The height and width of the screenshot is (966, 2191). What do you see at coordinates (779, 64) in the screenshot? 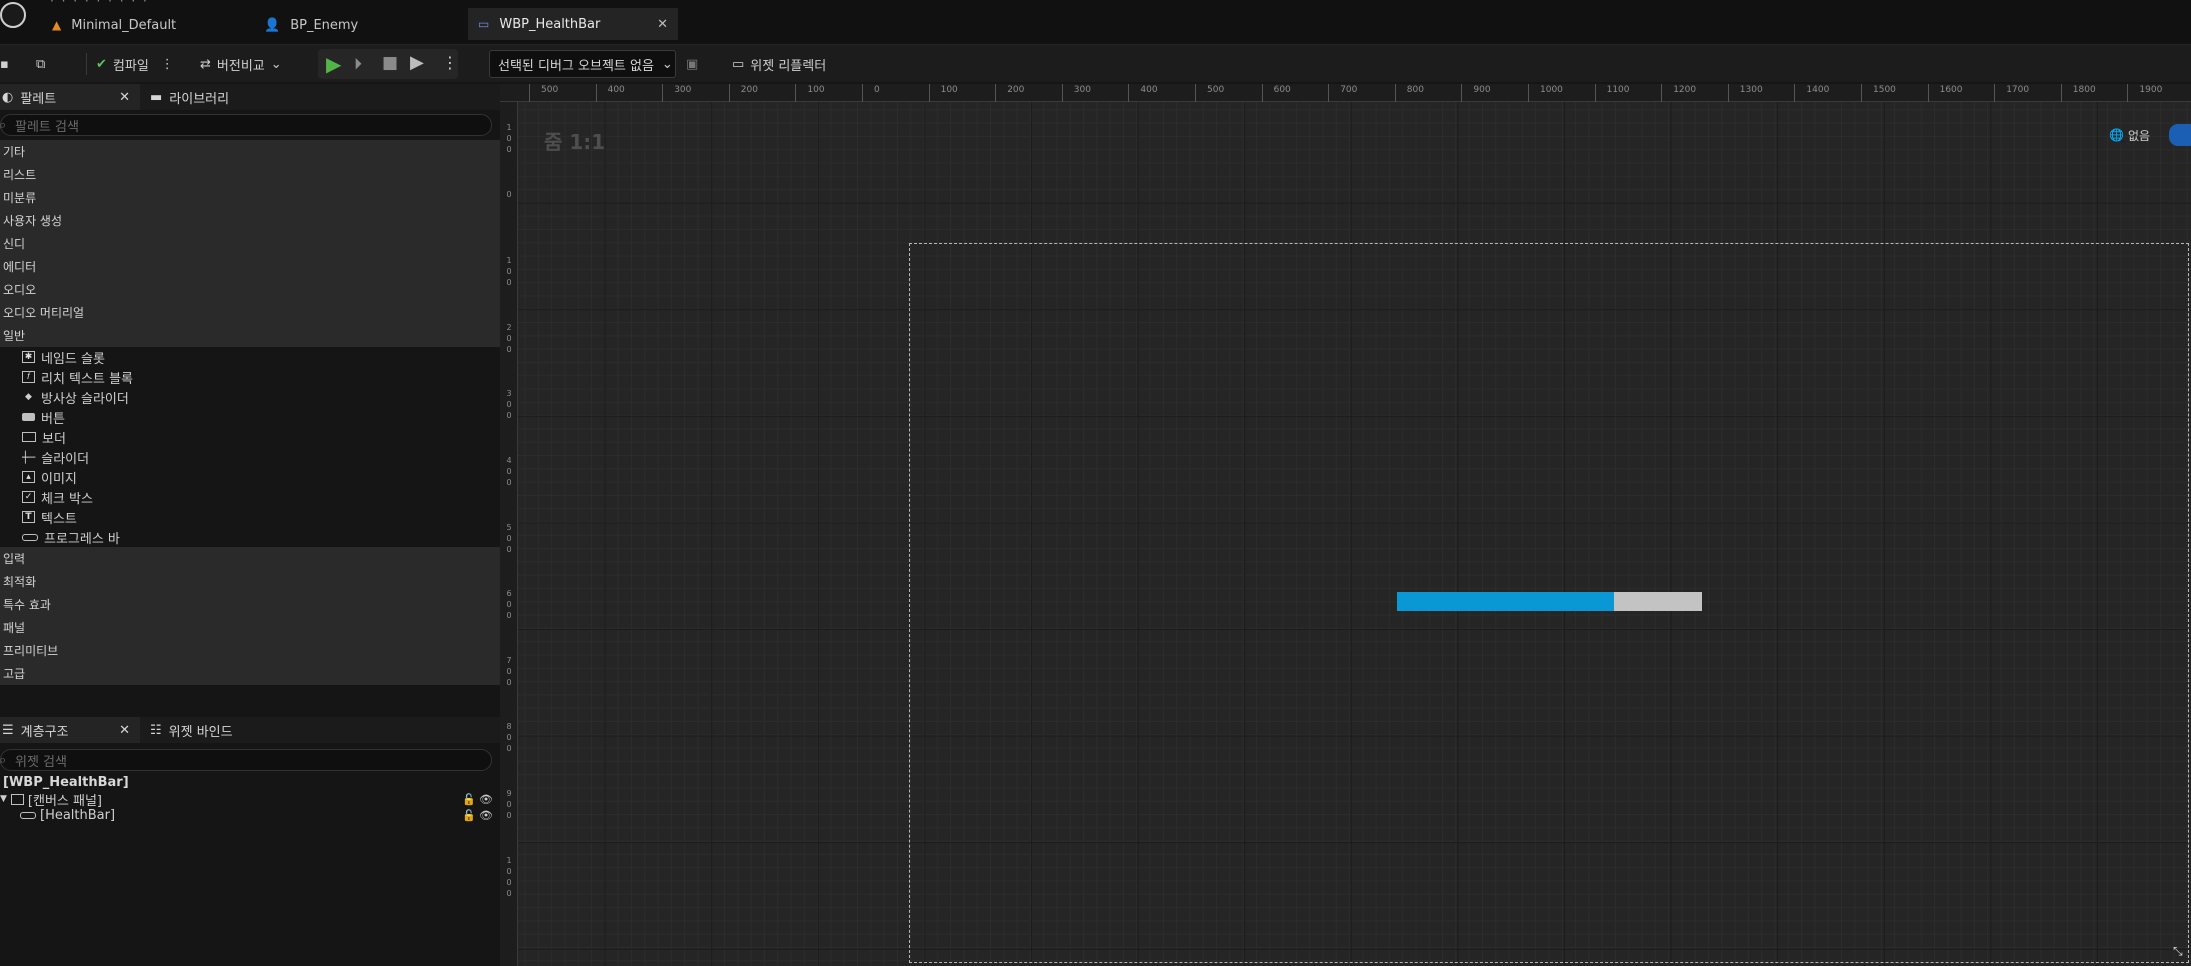
I see `widget-reflector-button: ▭ 위젯 리플렉터` at bounding box center [779, 64].